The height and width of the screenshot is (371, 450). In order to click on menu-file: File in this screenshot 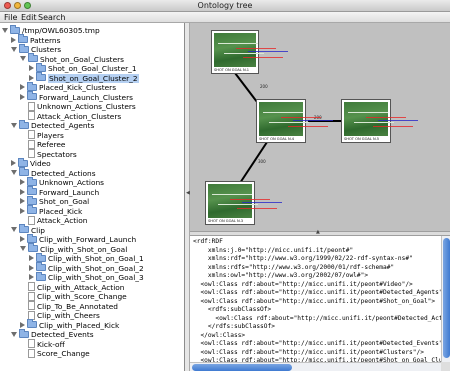, I will do `click(10, 17)`.